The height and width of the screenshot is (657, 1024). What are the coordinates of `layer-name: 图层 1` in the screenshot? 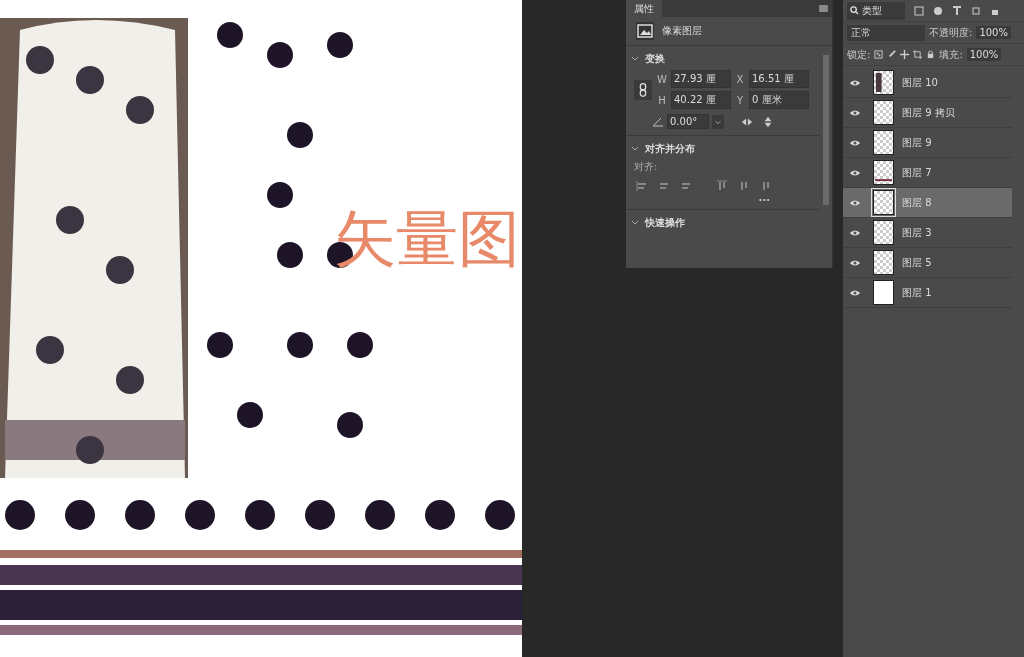 It's located at (917, 292).